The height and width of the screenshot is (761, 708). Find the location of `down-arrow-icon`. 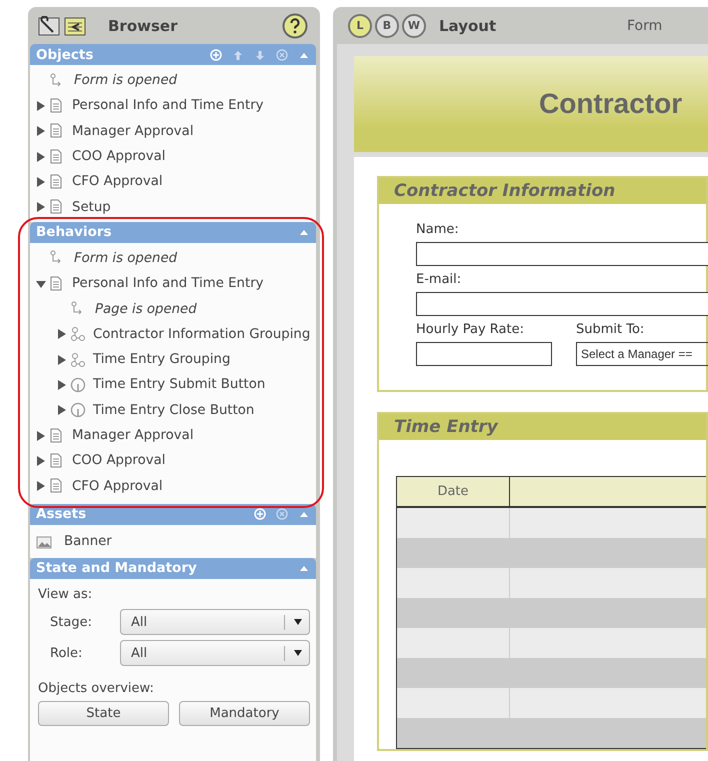

down-arrow-icon is located at coordinates (260, 54).